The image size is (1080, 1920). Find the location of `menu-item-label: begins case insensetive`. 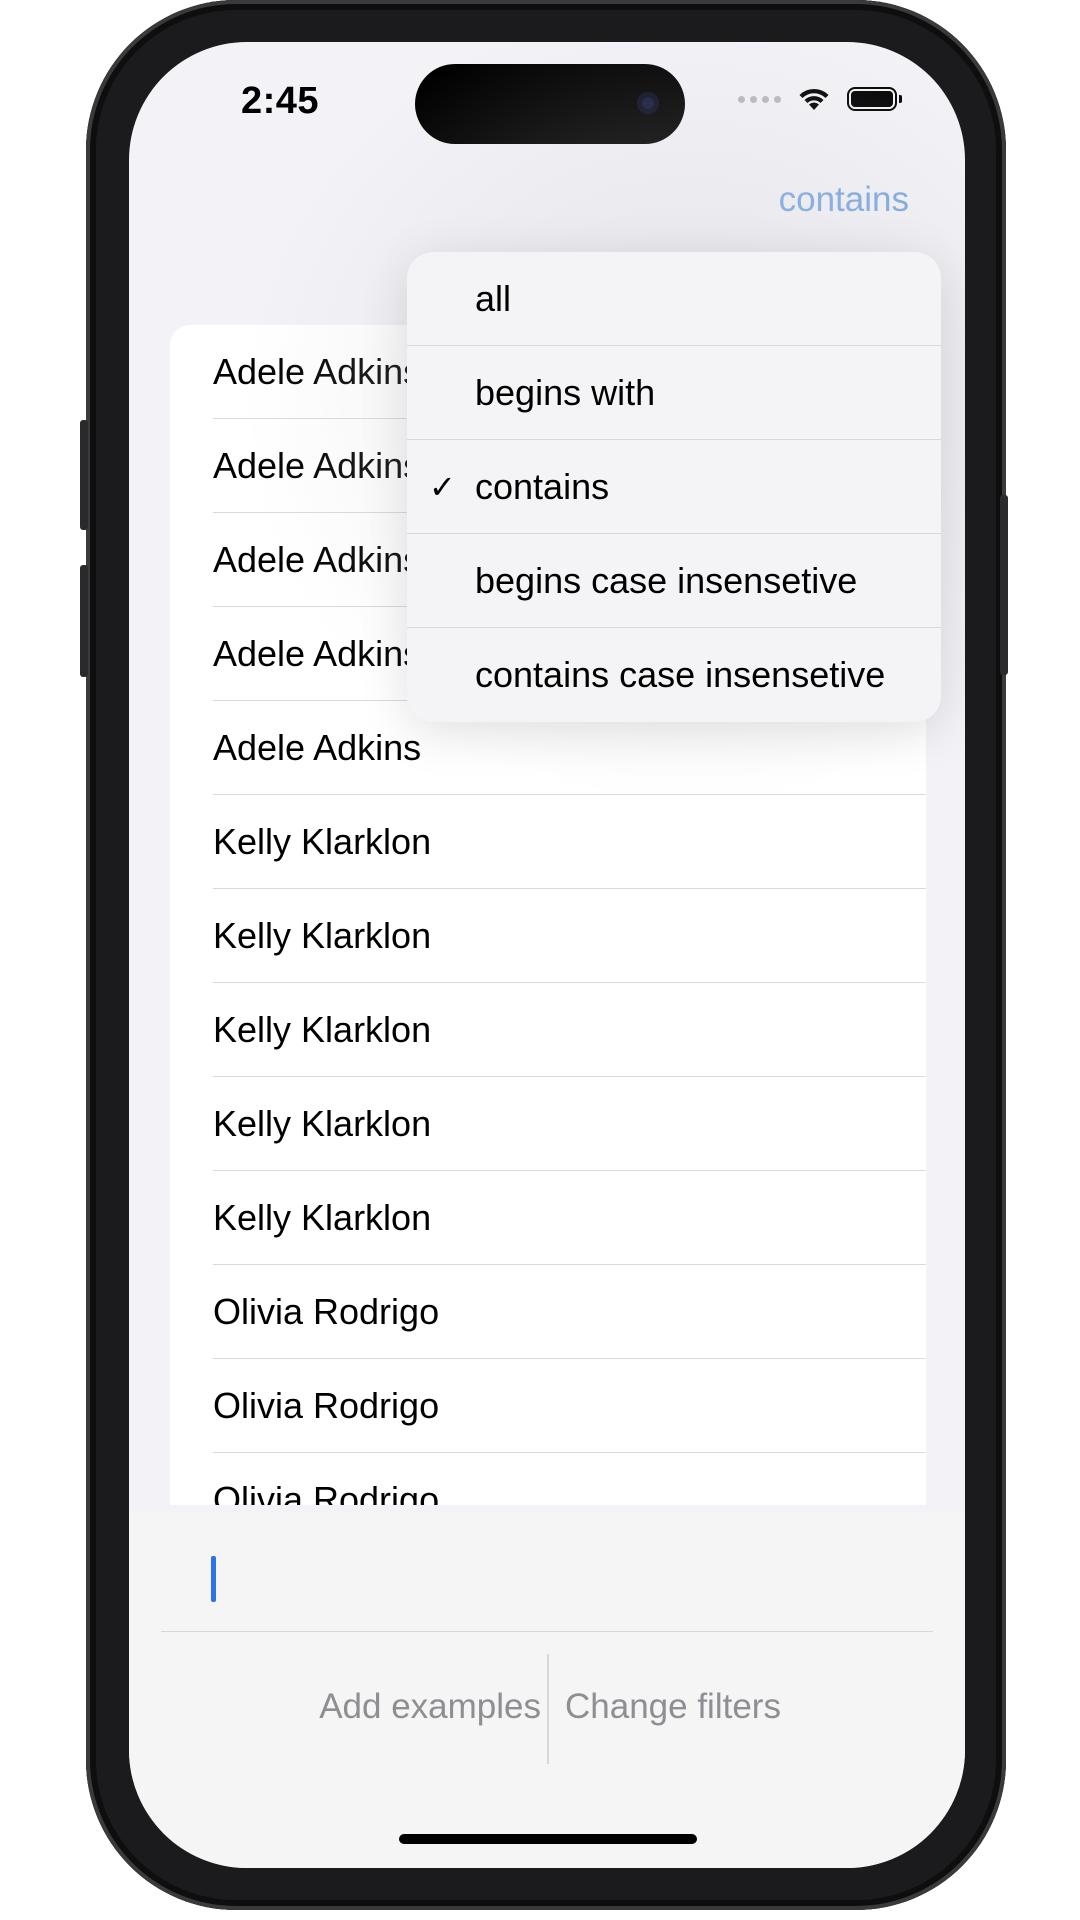

menu-item-label: begins case insensetive is located at coordinates (666, 580).